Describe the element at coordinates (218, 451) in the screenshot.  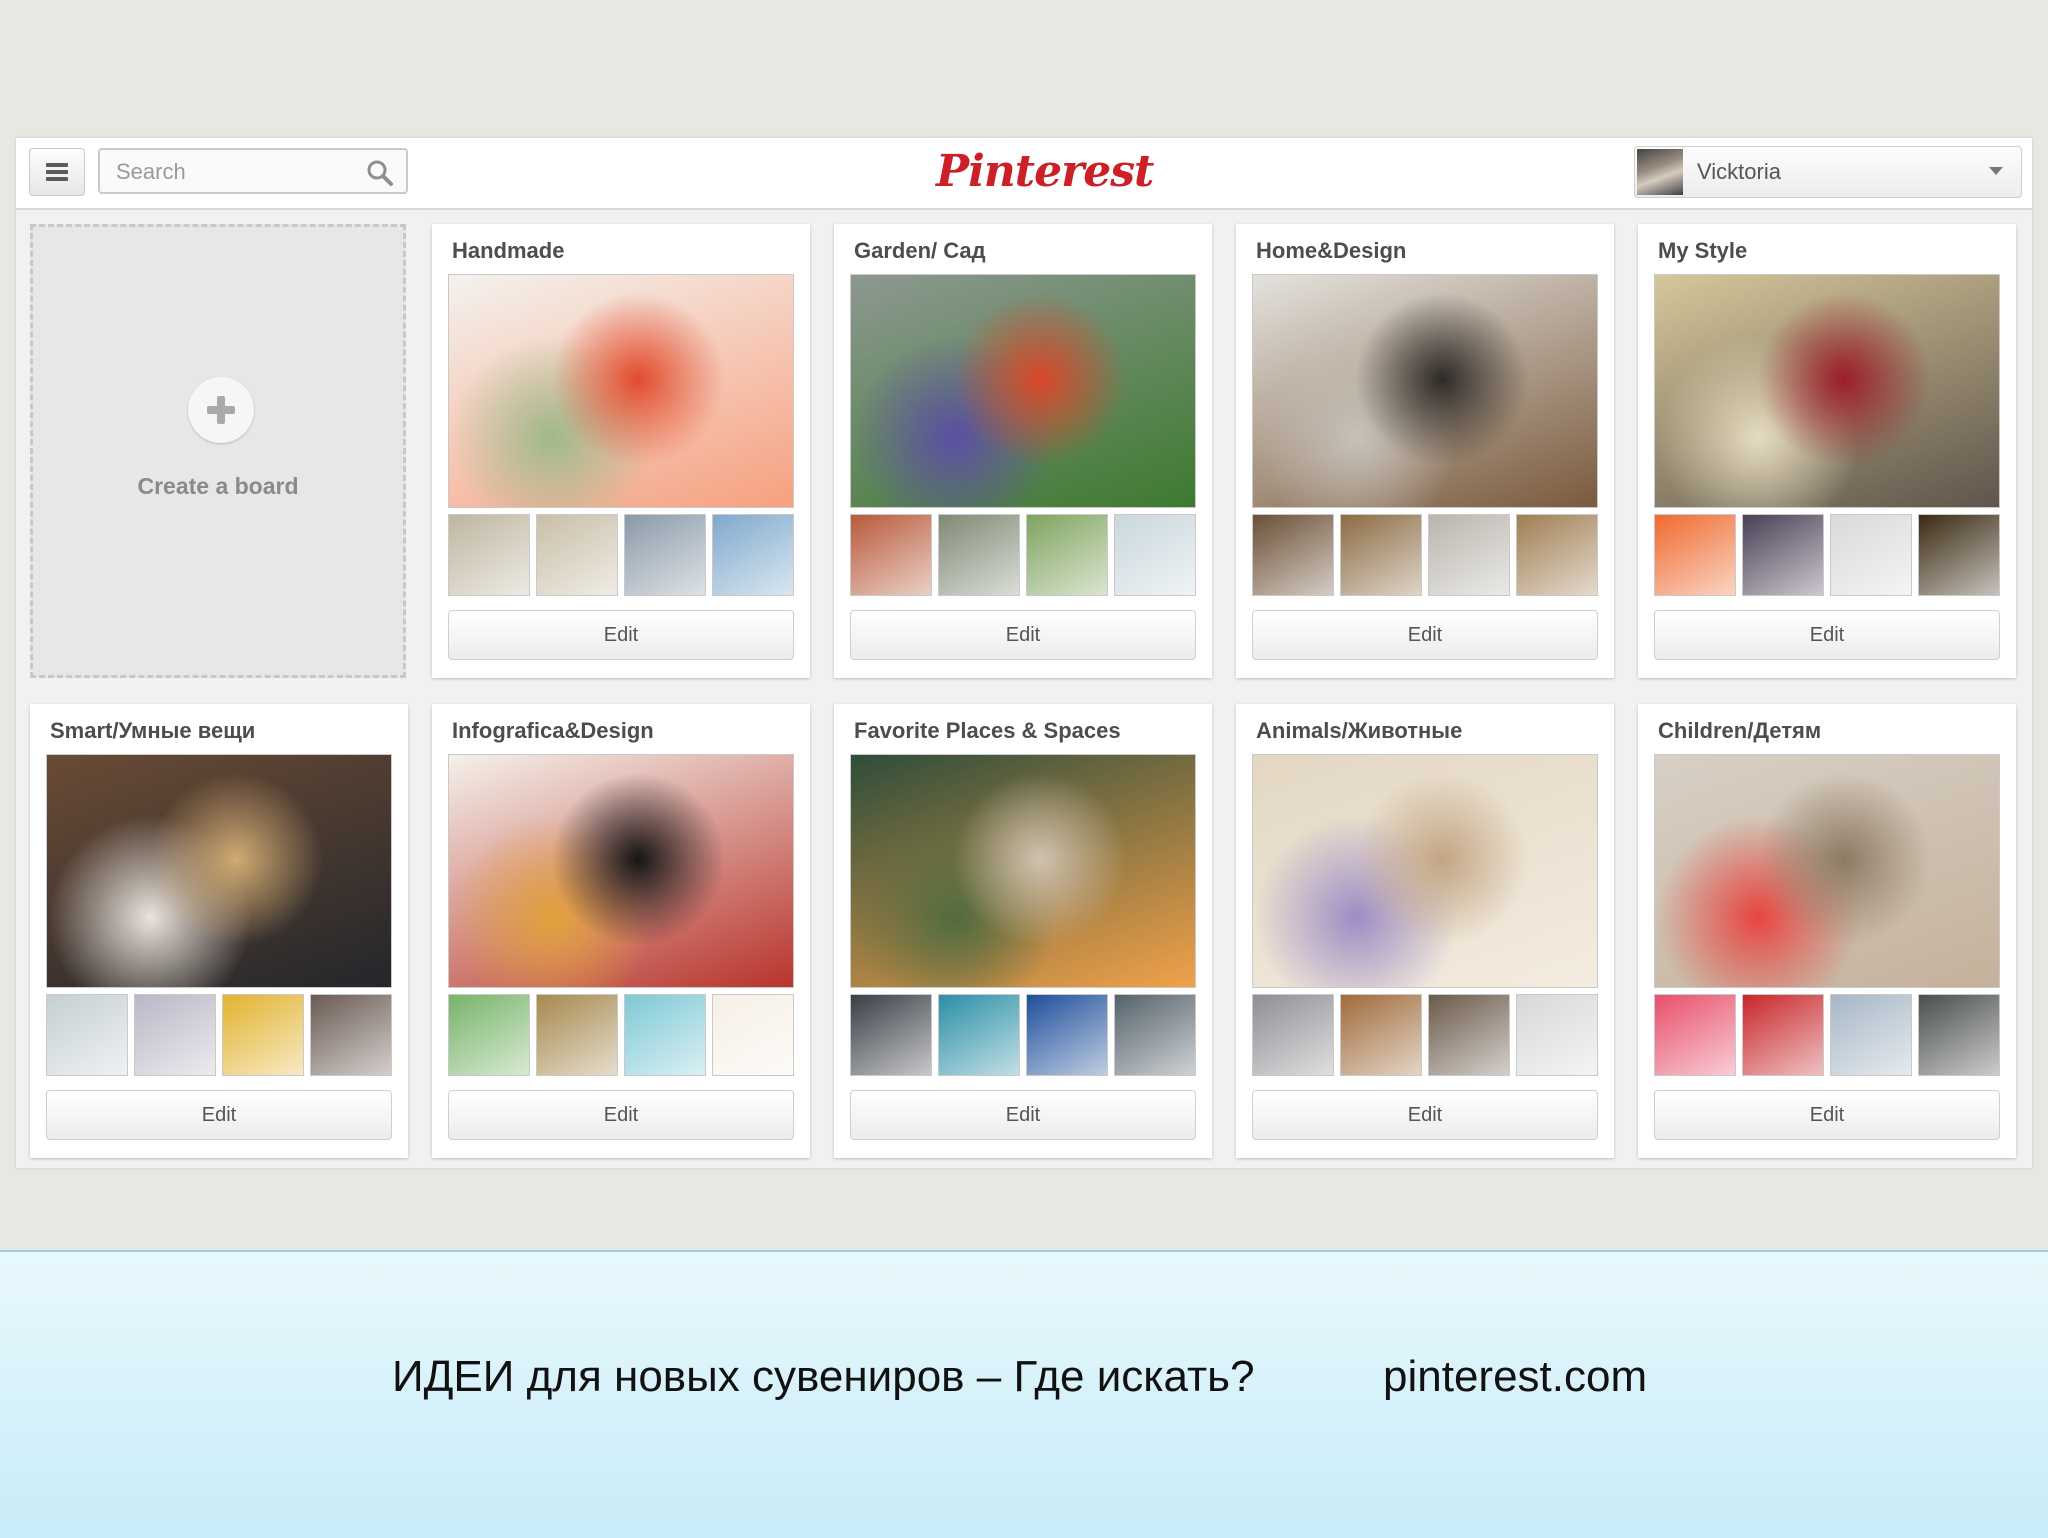
I see `create-board-tile: Create a board` at that location.